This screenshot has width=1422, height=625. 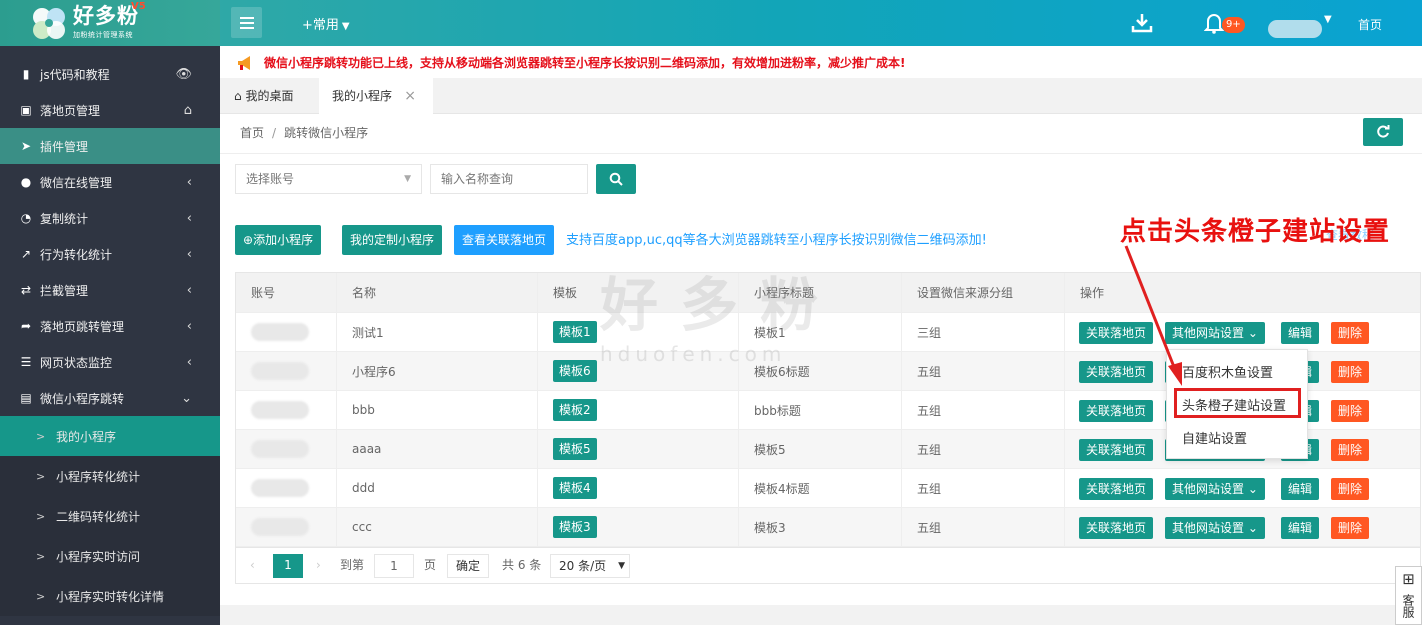 What do you see at coordinates (138, 6) in the screenshot?
I see `logo-version: V5` at bounding box center [138, 6].